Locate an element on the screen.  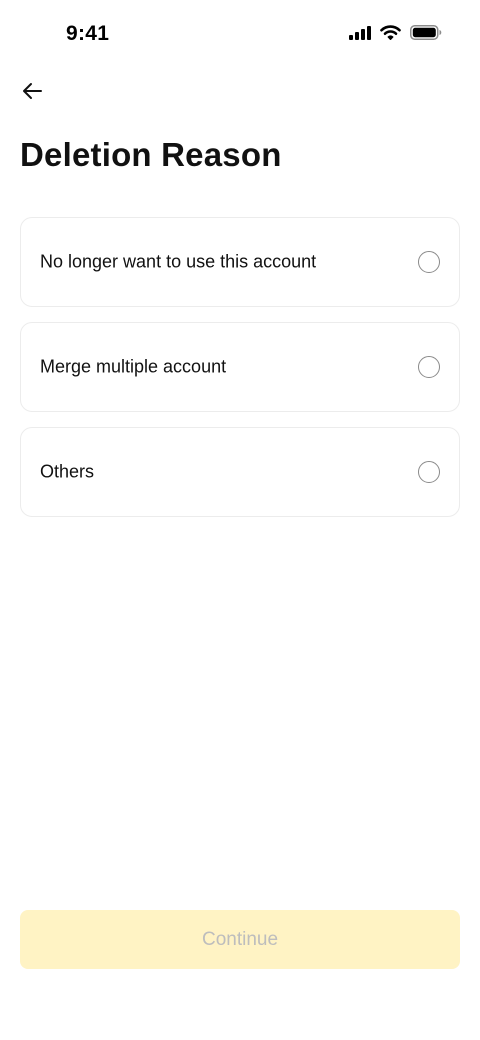
arrow-left-icon is located at coordinates (32, 93).